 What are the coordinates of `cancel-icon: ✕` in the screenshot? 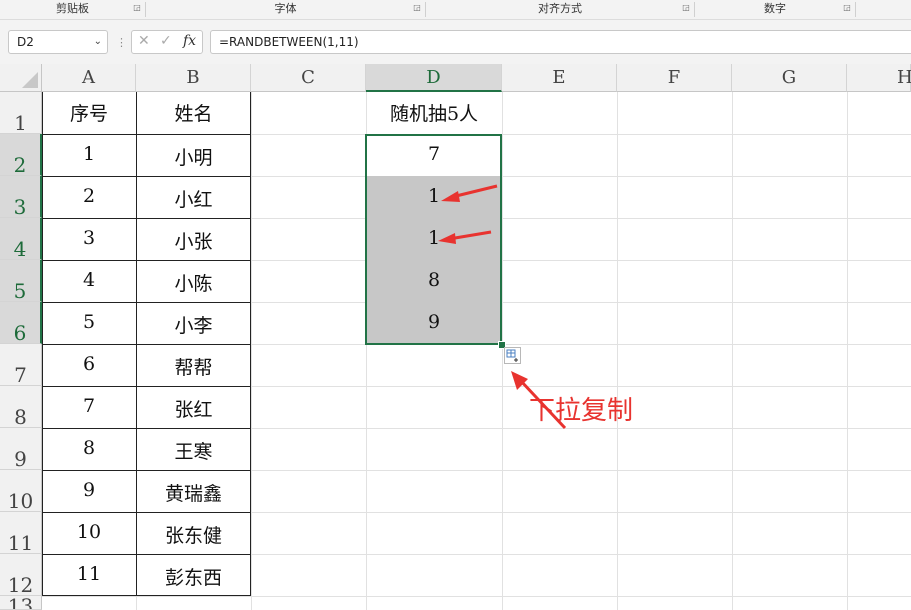 It's located at (144, 41).